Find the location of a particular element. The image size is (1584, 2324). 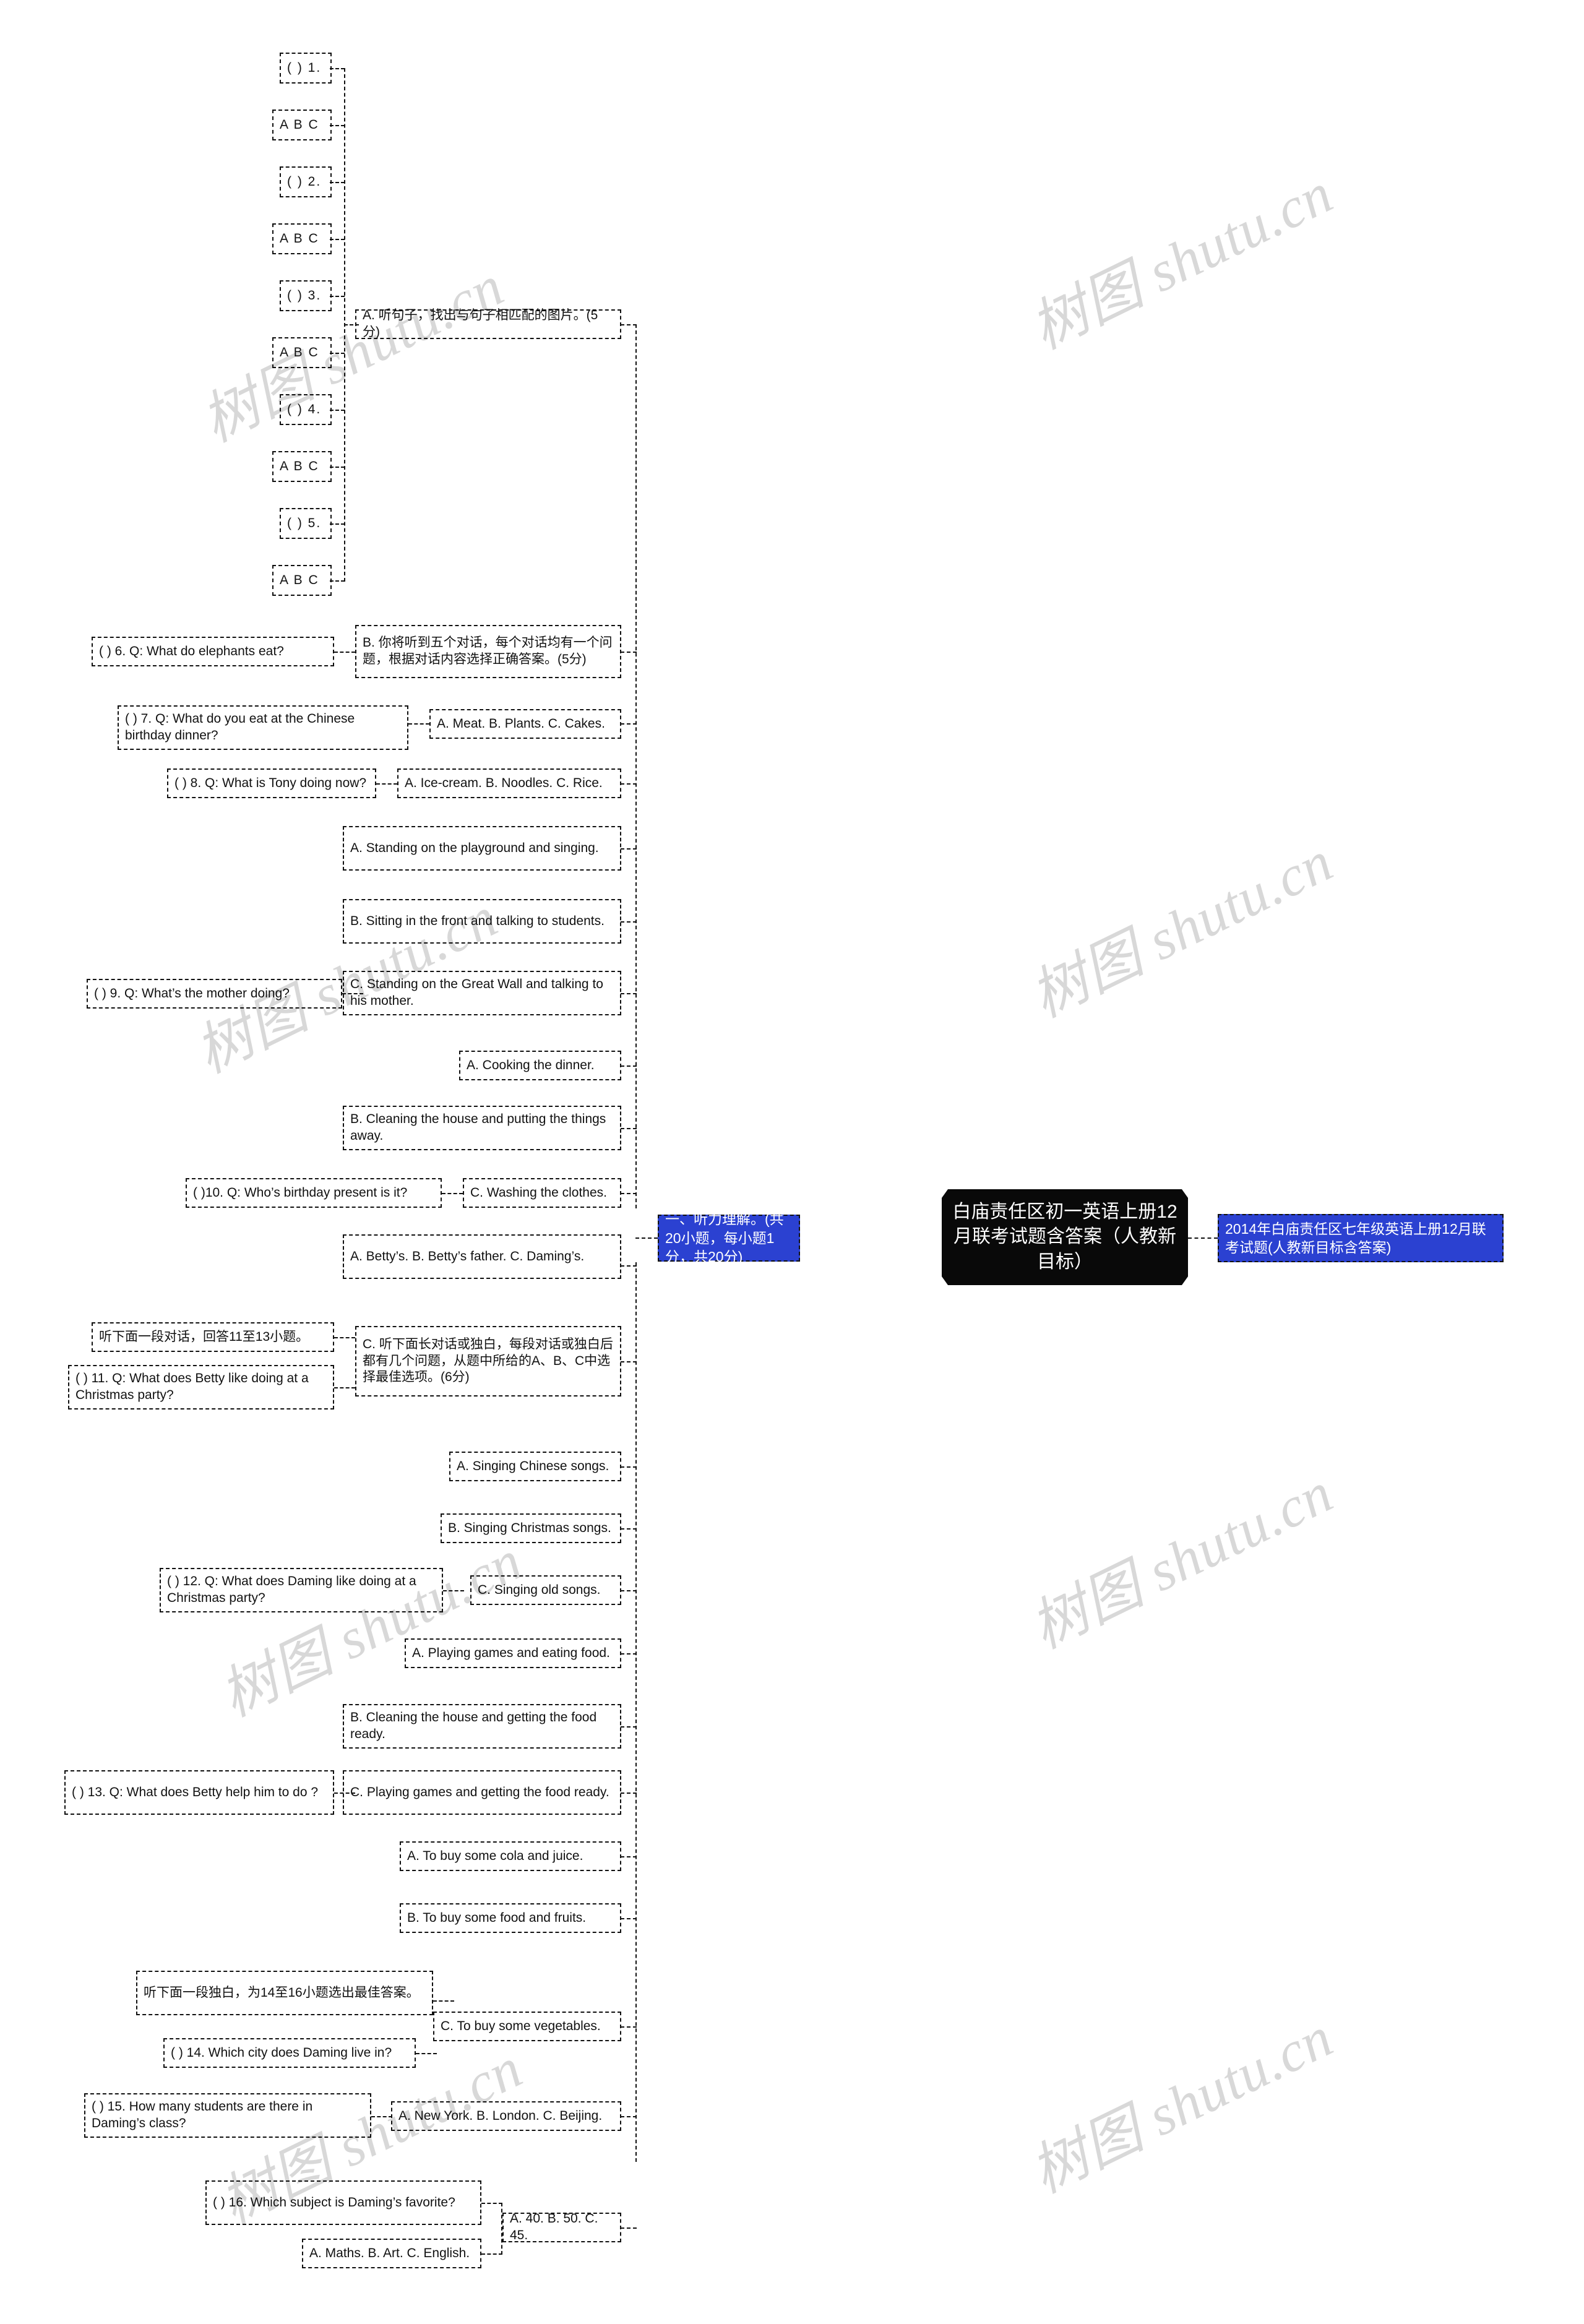

part-a-item-label: ( ) 1. is located at coordinates (304, 67).